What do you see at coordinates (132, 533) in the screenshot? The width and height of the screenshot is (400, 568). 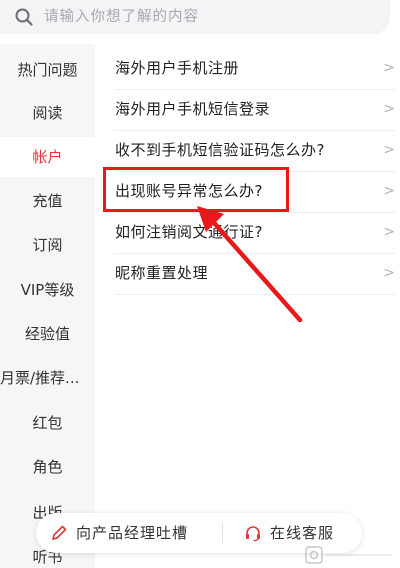 I see `feedback-label: 向产品经理吐槽` at bounding box center [132, 533].